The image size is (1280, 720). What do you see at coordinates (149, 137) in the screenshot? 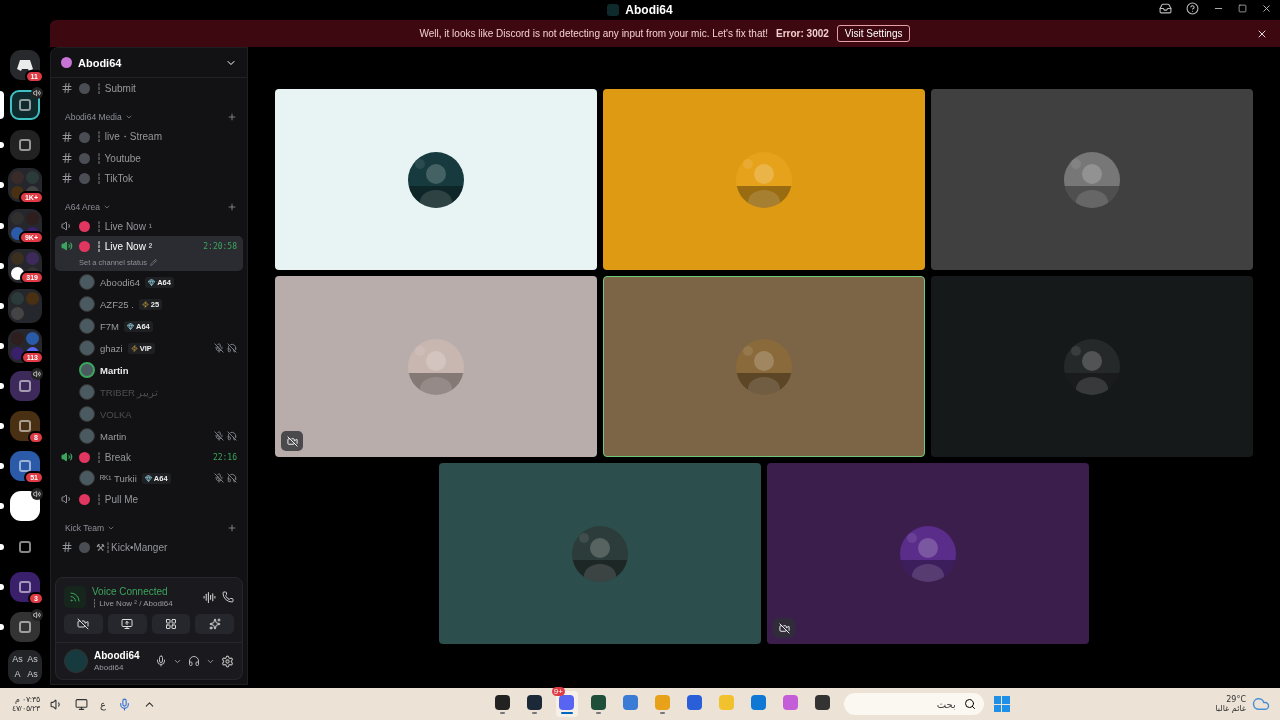
I see `channel-item: ┆ live・Stream` at bounding box center [149, 137].